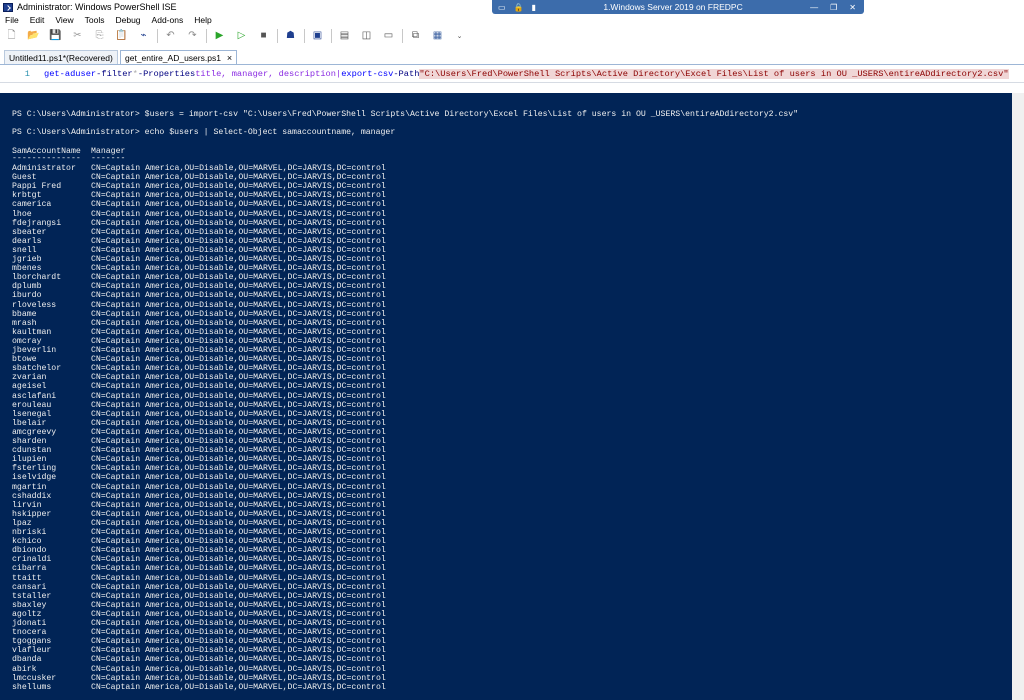 This screenshot has height=700, width=1024. I want to click on argument-token: title, manager, description|, so click(268, 73).